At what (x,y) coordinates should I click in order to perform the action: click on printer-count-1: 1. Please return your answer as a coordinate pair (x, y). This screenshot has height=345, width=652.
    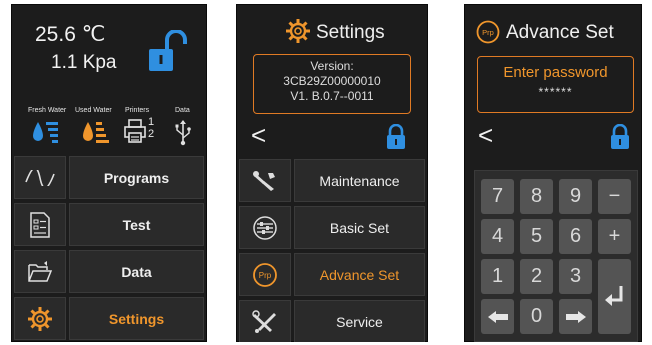
    Looking at the image, I should click on (151, 122).